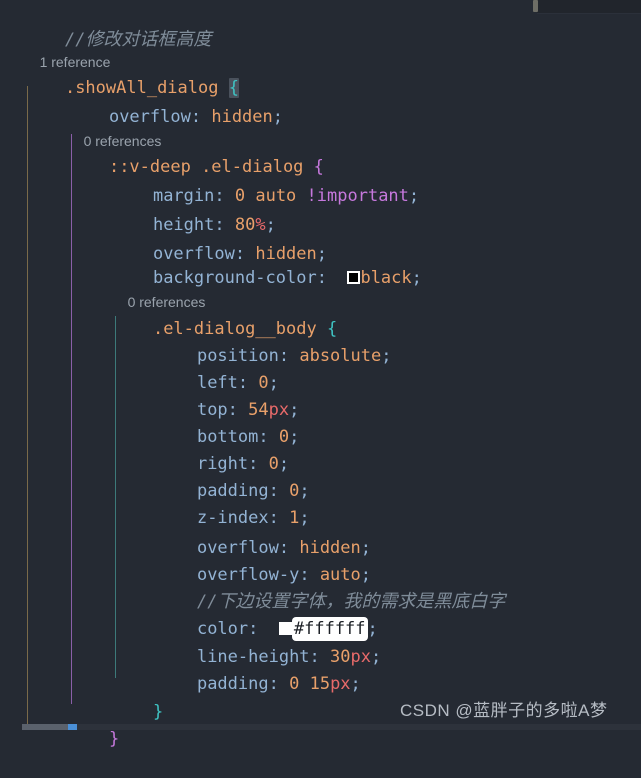 This screenshot has height=778, width=641. What do you see at coordinates (320, 128) in the screenshot?
I see `codelens-0-references-a: 0 references` at bounding box center [320, 128].